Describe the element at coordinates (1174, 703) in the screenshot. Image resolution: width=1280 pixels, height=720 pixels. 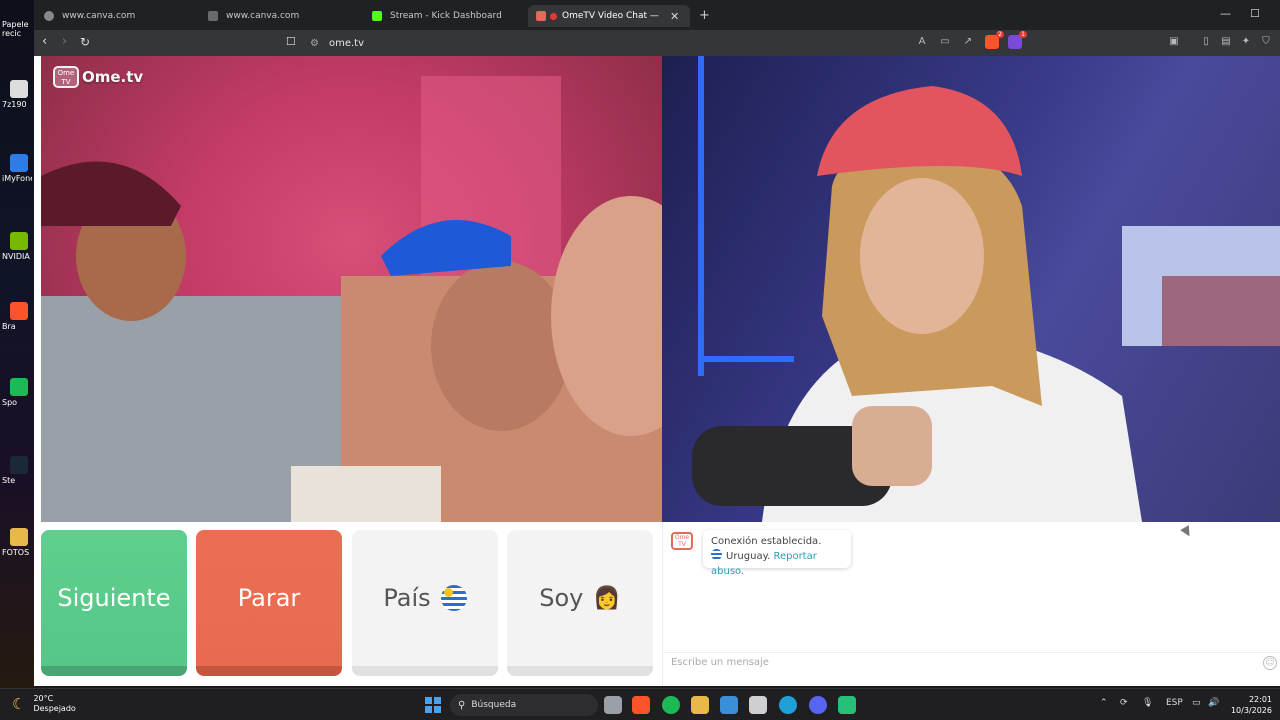
I see `language-indicator: ESP` at that location.